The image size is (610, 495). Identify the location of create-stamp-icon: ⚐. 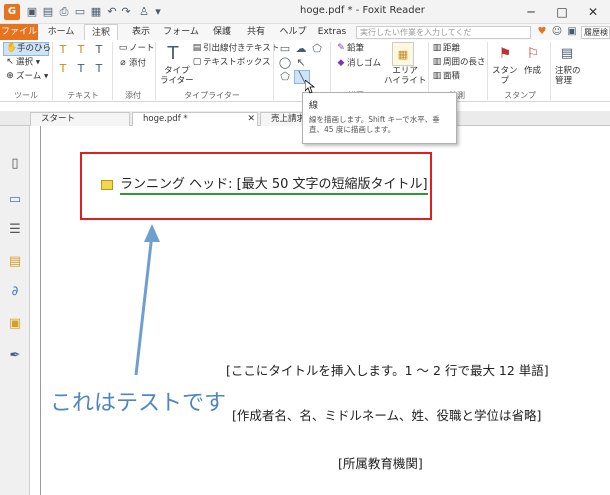
(533, 54).